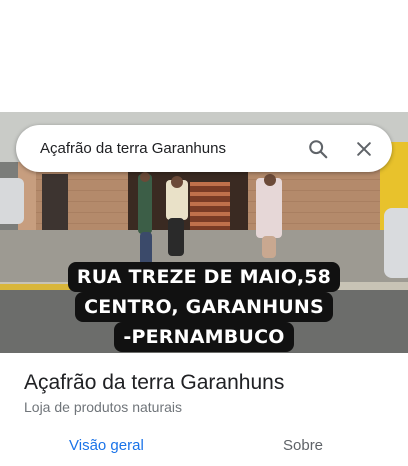 The image size is (408, 466). I want to click on close-button, so click(364, 149).